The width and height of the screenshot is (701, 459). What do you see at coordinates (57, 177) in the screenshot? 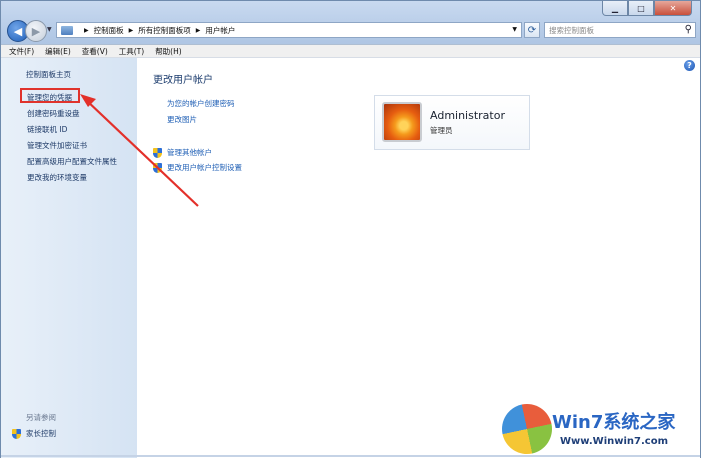
I see `environment-variables-link: 更改我的环境变量` at bounding box center [57, 177].